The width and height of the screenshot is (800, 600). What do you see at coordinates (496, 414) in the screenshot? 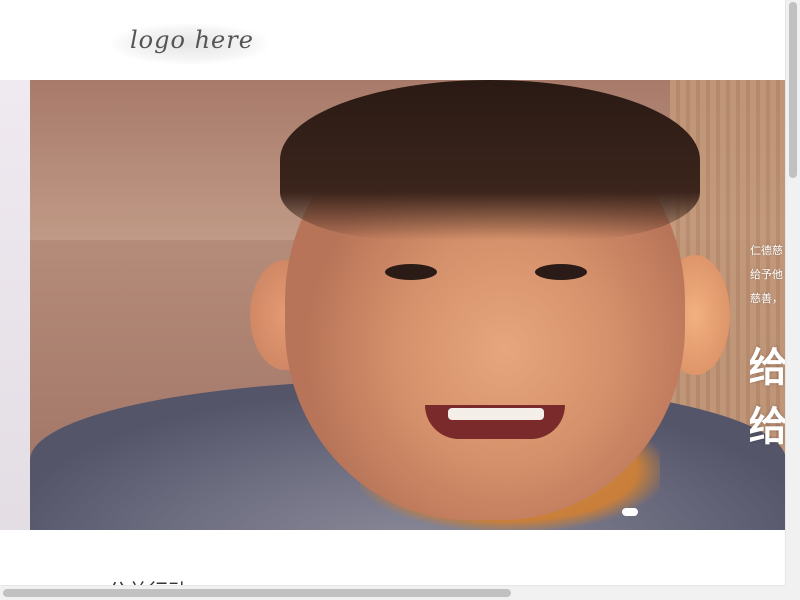
I see `photo-child-teeth` at bounding box center [496, 414].